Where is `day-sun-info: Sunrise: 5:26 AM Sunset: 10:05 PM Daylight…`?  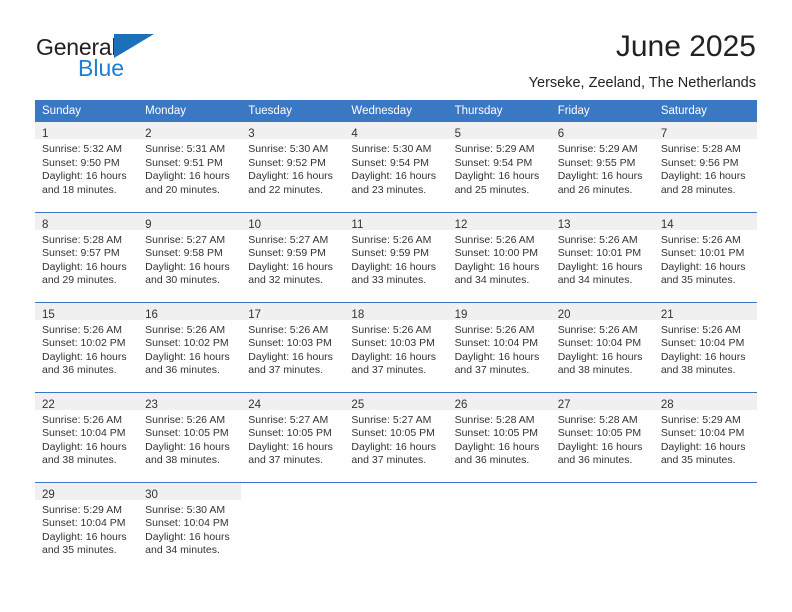 day-sun-info: Sunrise: 5:26 AM Sunset: 10:05 PM Daylight… is located at coordinates (189, 439).